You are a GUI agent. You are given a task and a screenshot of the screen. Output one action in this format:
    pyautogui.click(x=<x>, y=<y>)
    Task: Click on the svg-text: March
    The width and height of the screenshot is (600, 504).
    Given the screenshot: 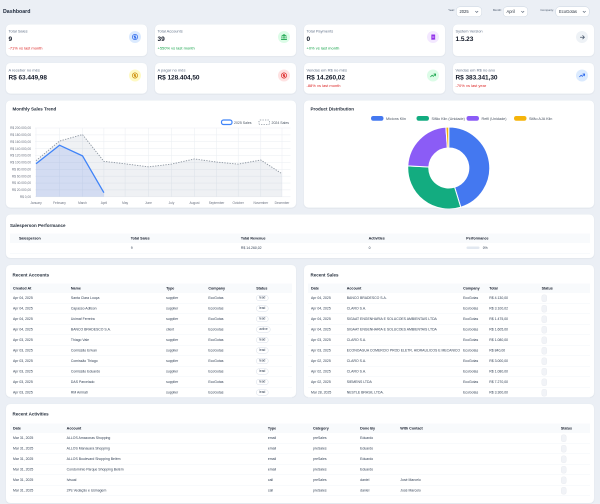 What is the action you would take?
    pyautogui.click(x=82, y=203)
    